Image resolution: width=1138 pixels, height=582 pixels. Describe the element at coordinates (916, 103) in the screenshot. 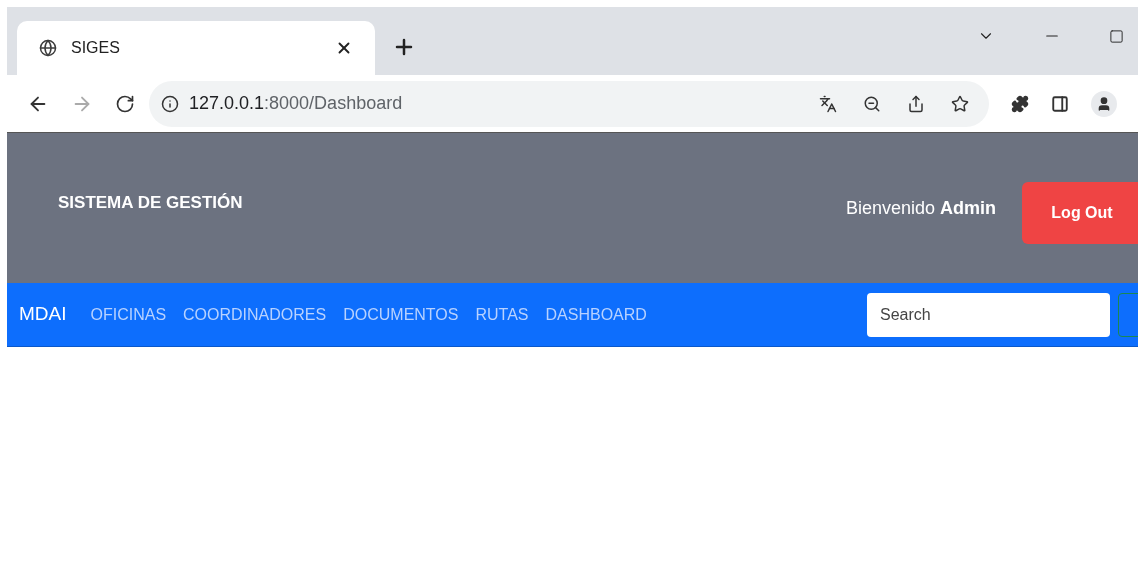

I see `share-icon` at that location.